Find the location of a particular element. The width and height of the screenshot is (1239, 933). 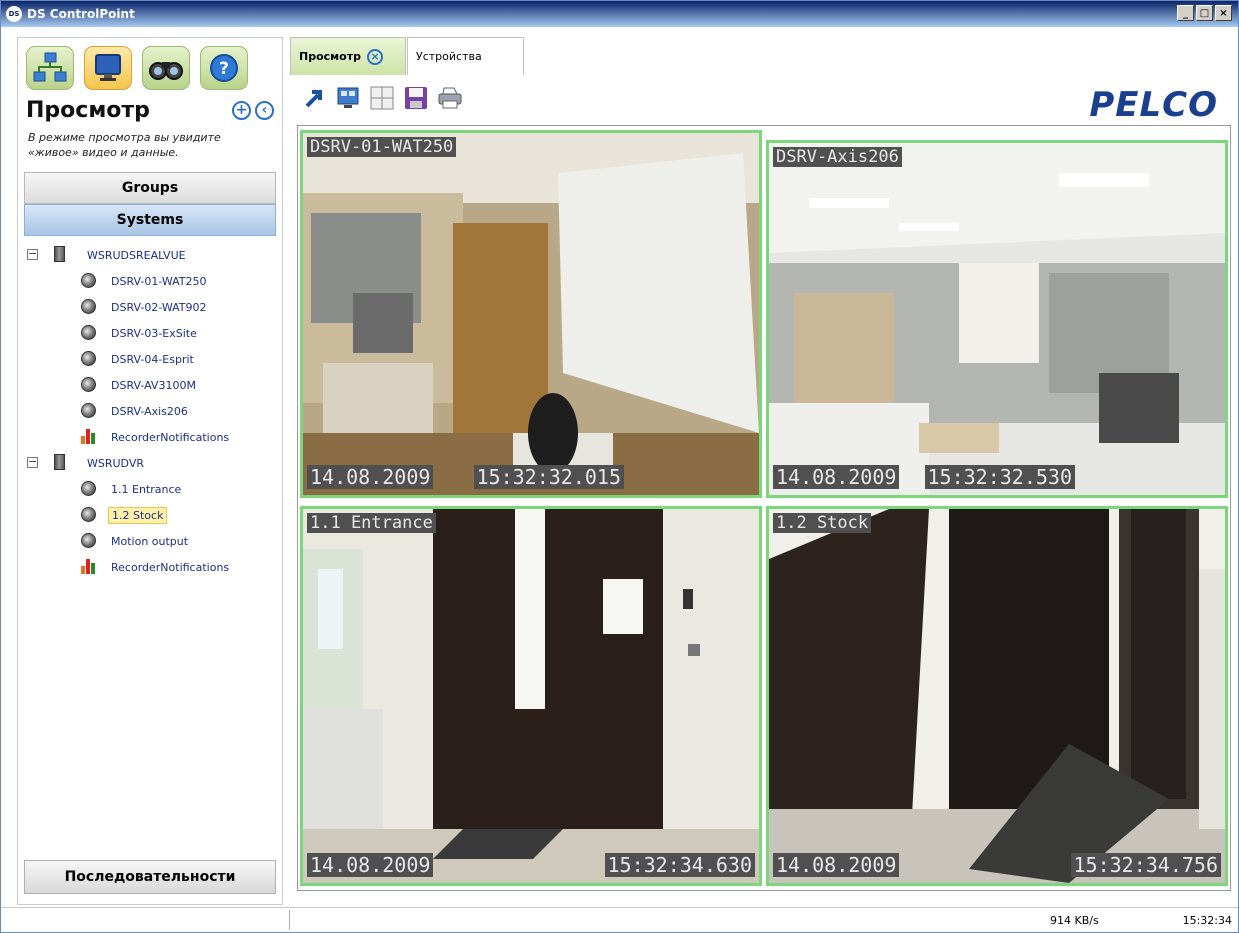

camera-name-overlay: DSRV-Axis206 is located at coordinates (837, 157).